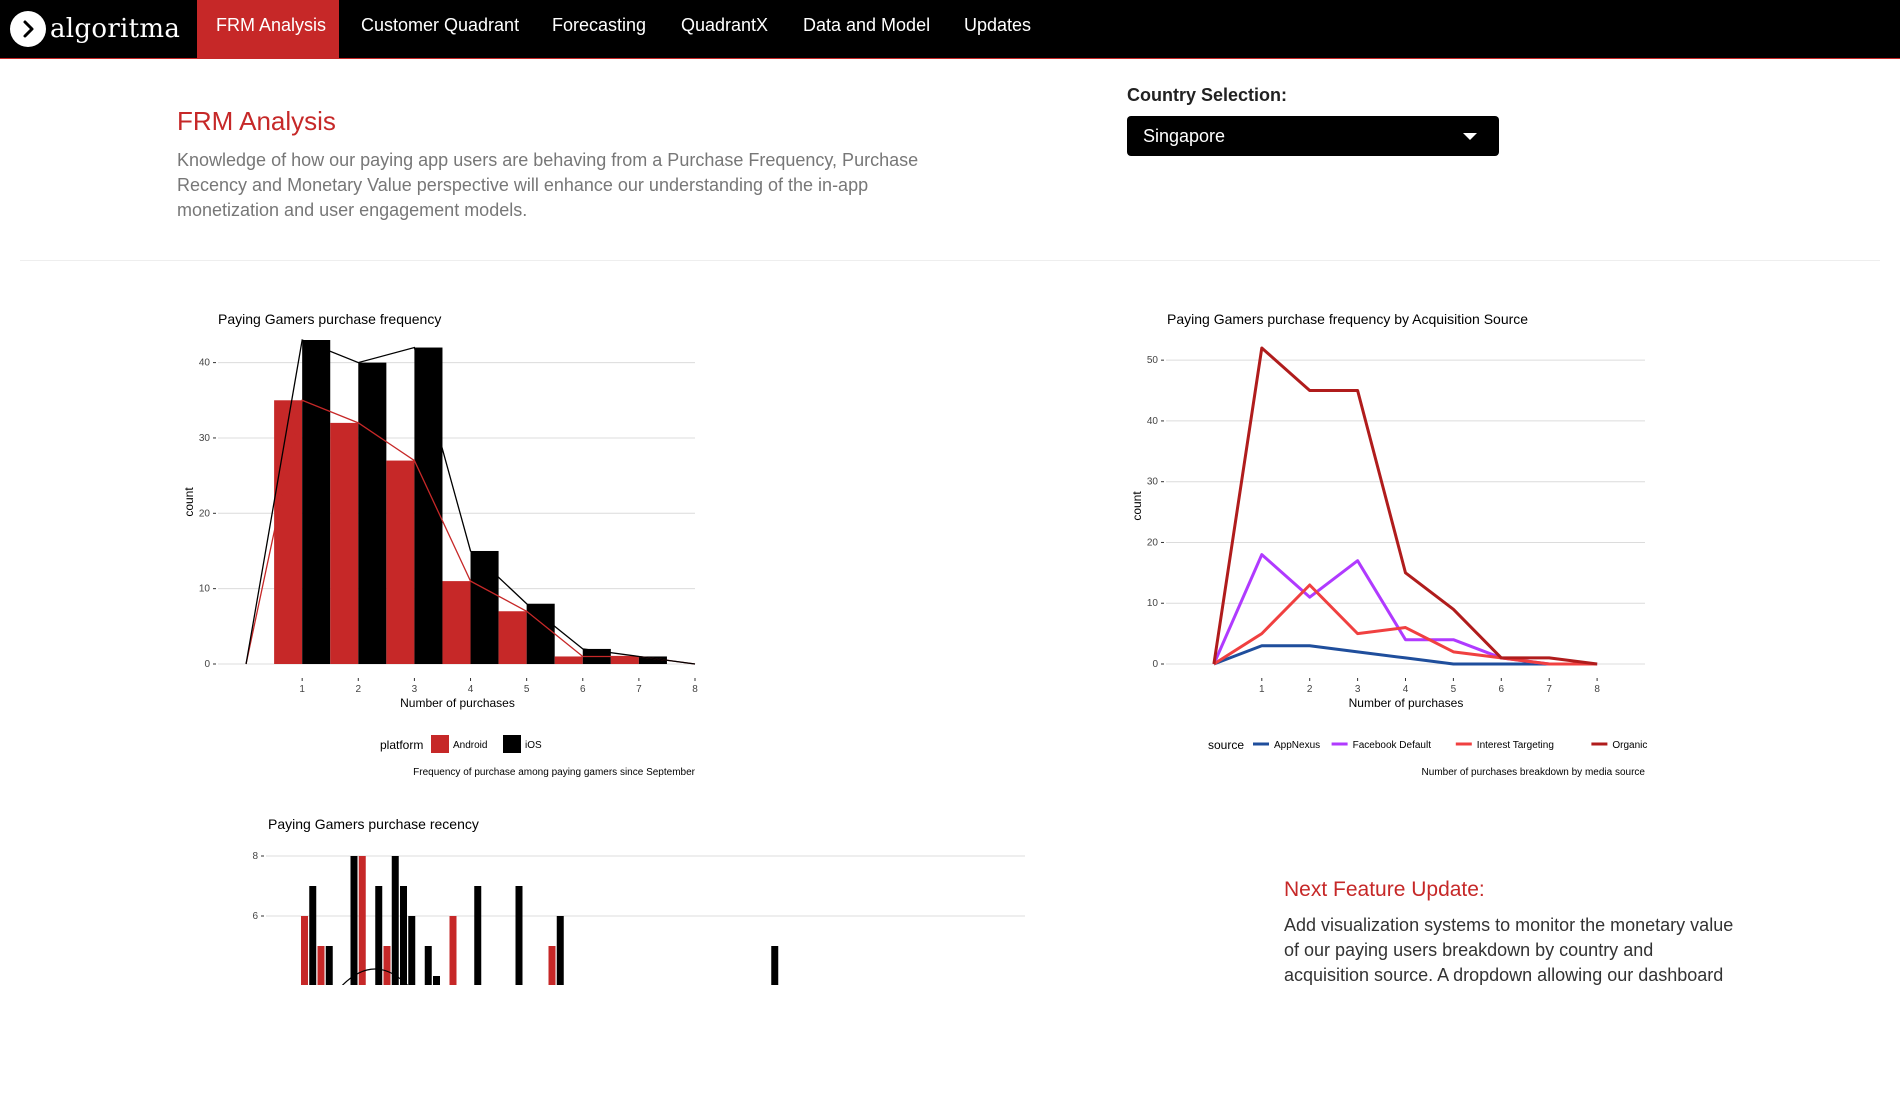 The height and width of the screenshot is (1100, 1900). Describe the element at coordinates (533, 745) in the screenshot. I see `legend-label: iOS` at that location.